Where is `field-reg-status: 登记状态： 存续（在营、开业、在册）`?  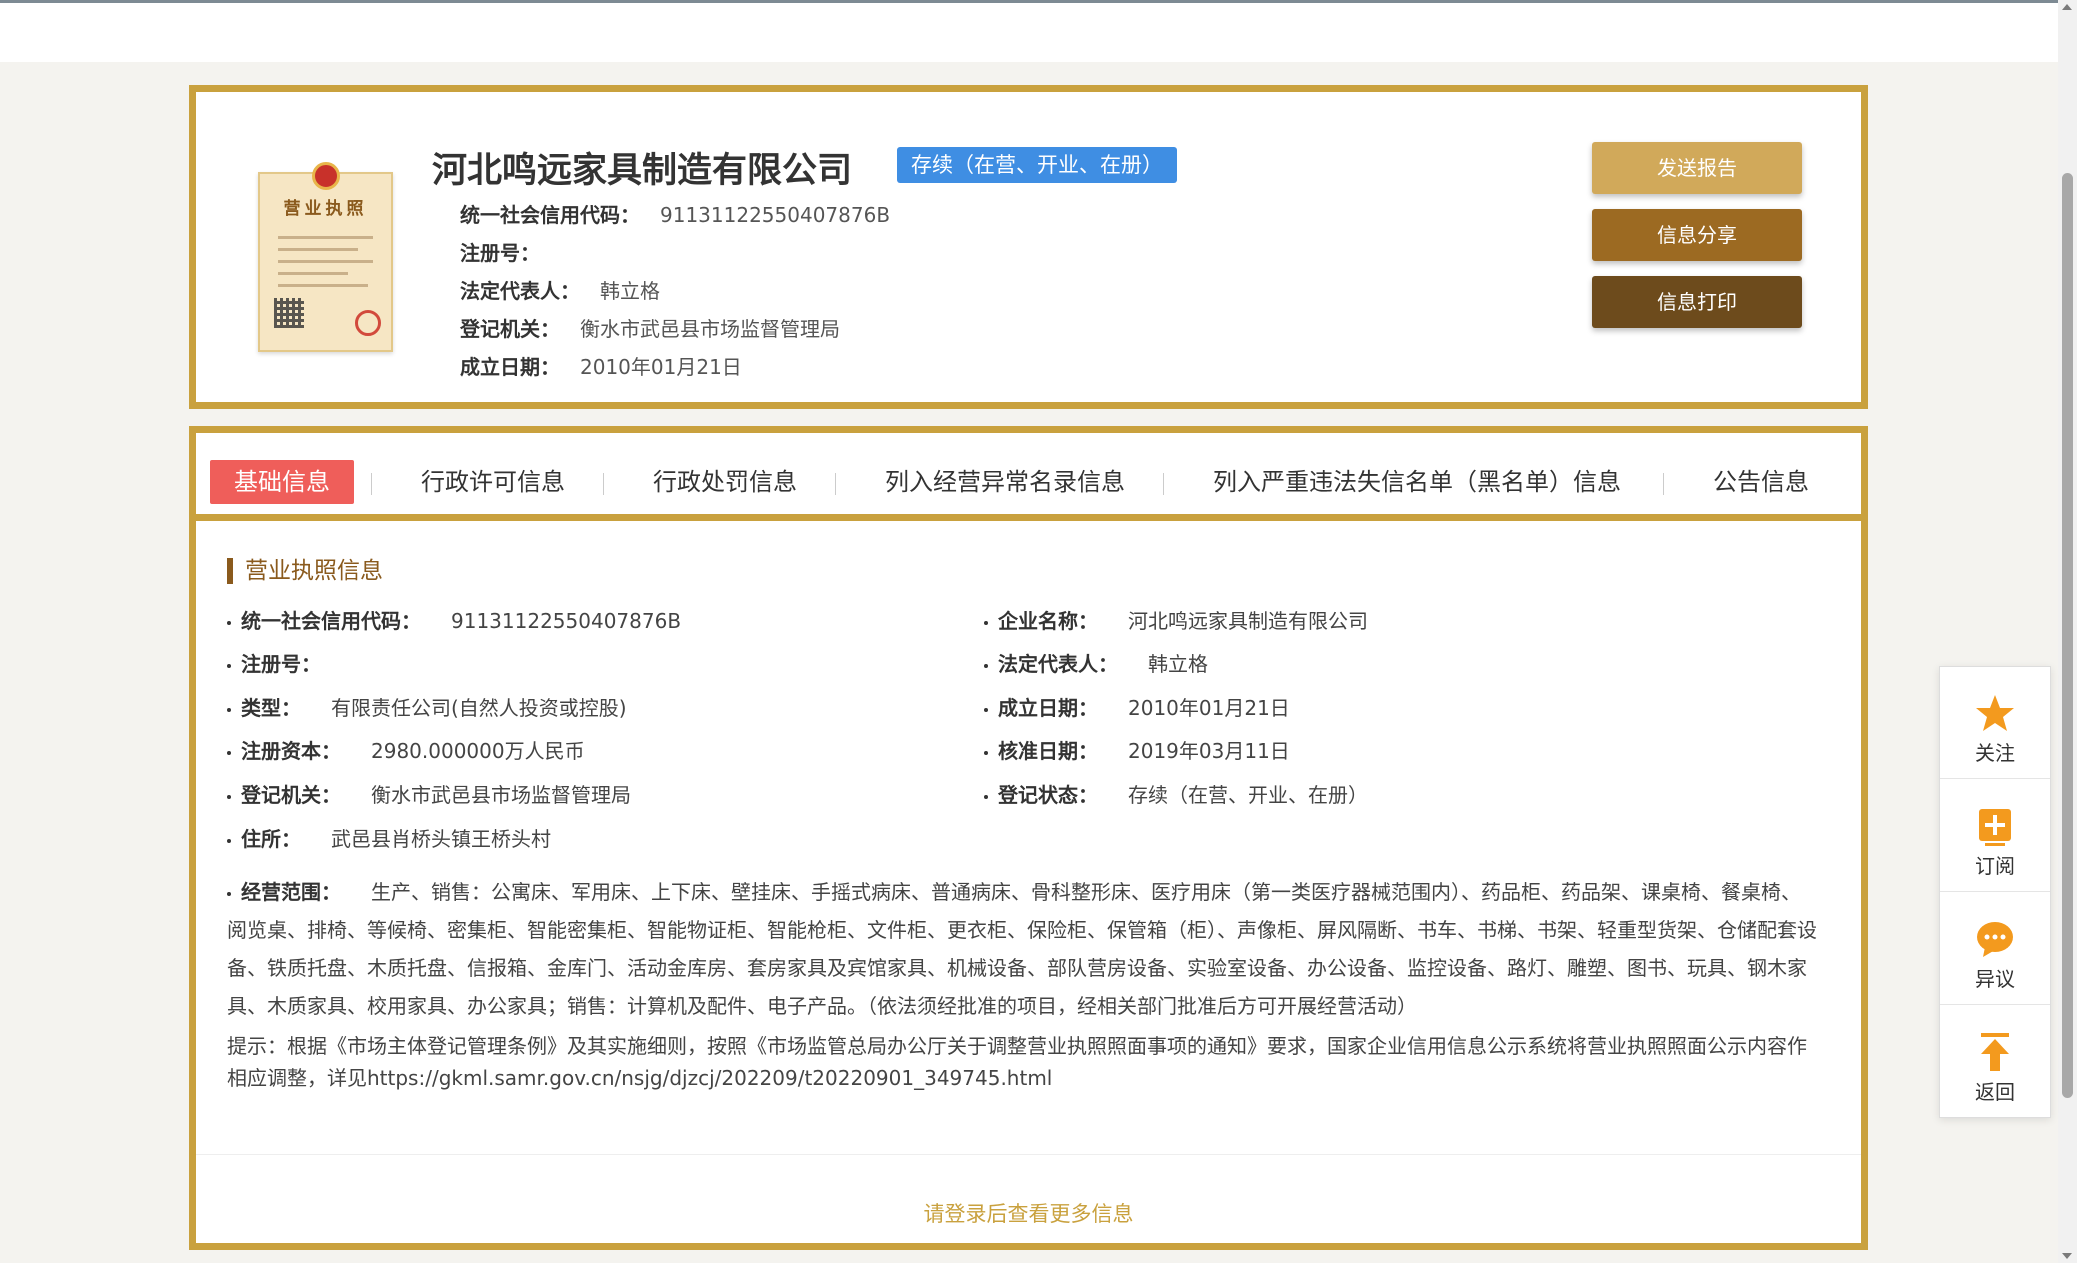
field-reg-status: 登记状态： 存续（在营、开业、在册） is located at coordinates (1176, 795).